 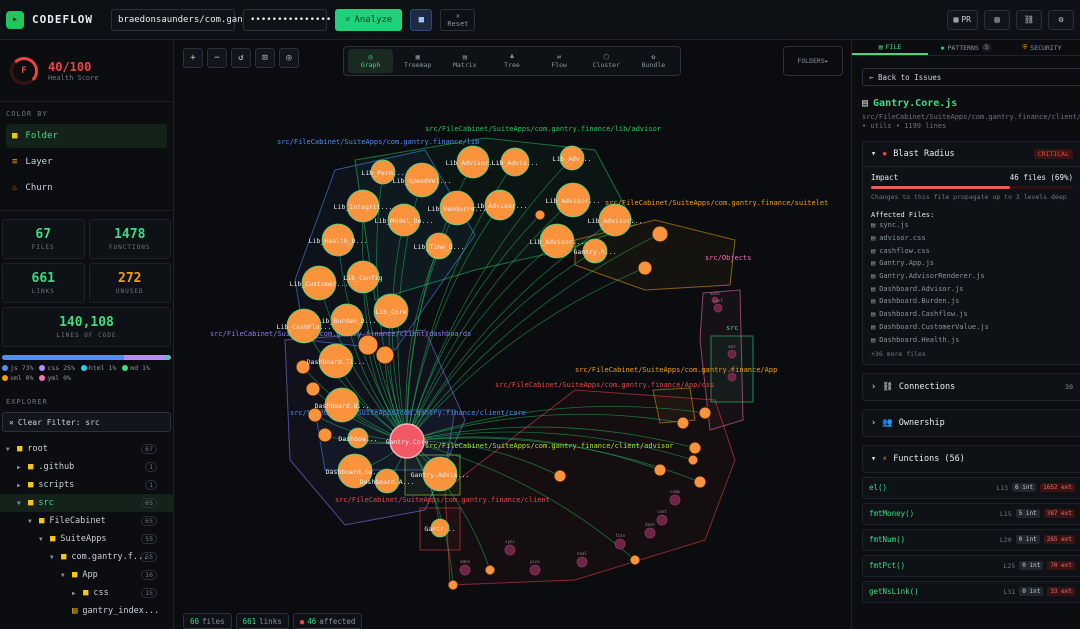 I want to click on affected-file: ▤ Gantry.AdvisorRenderer.js, so click(x=972, y=276).